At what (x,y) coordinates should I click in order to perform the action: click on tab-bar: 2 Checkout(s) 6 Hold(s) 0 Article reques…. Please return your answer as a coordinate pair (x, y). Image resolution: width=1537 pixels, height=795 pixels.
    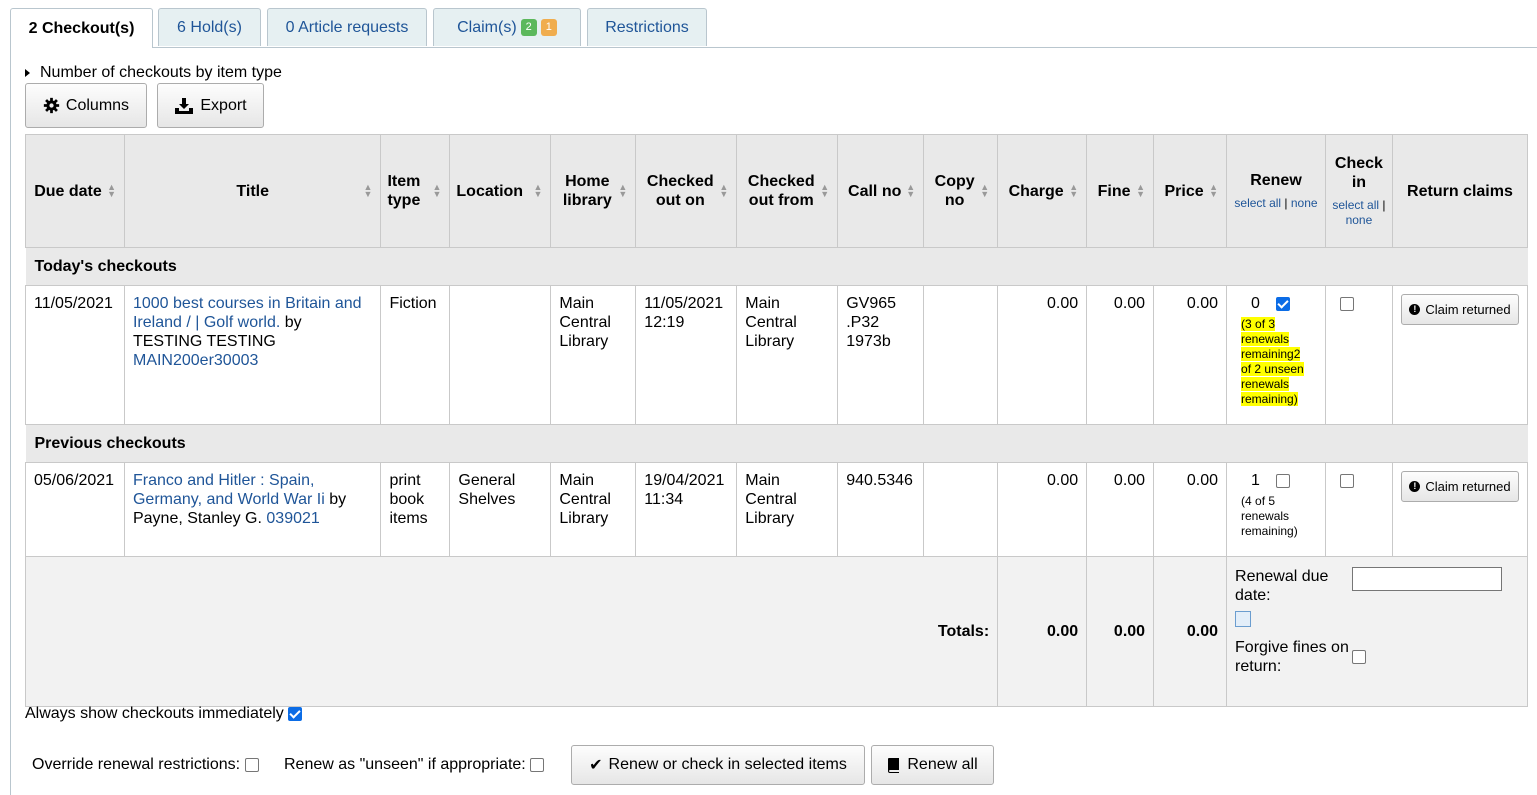
    Looking at the image, I should click on (773, 28).